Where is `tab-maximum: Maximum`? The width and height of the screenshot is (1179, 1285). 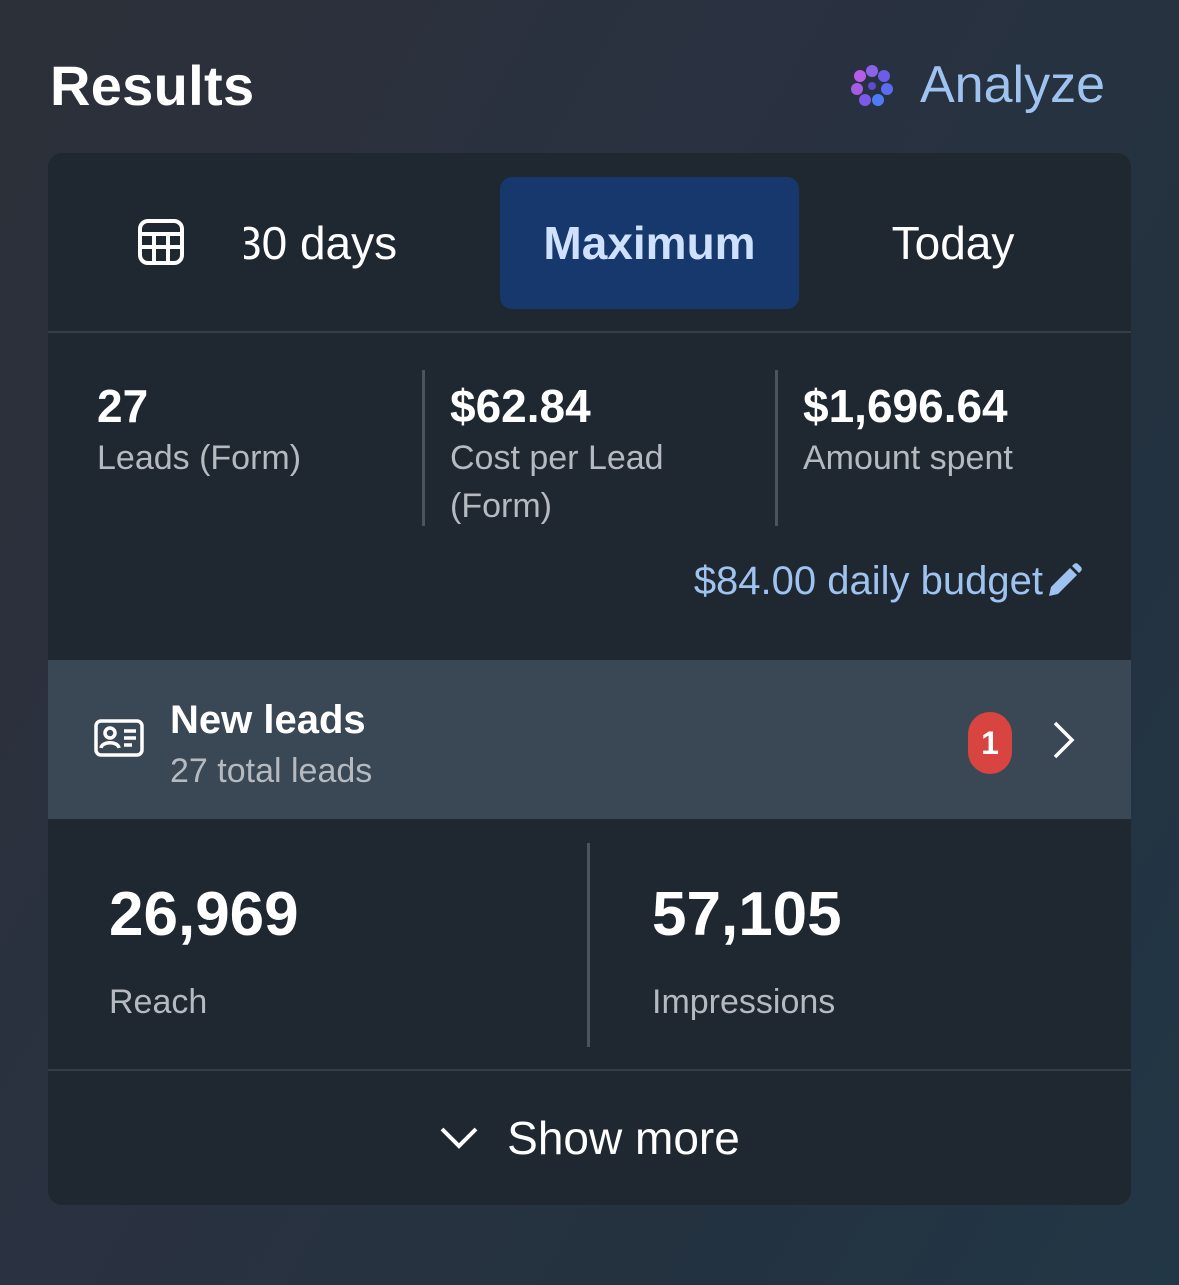 tab-maximum: Maximum is located at coordinates (649, 243).